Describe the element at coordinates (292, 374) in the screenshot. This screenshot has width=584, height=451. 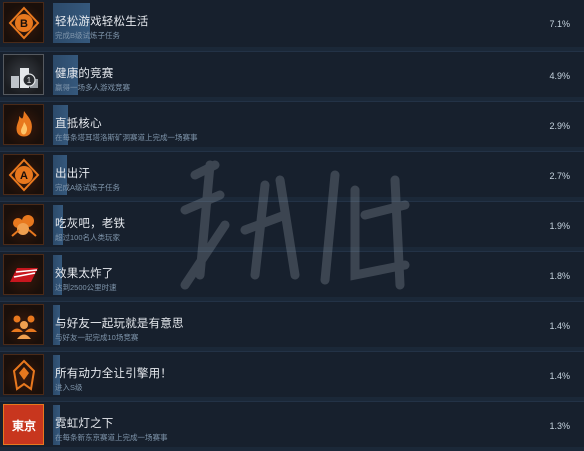
I see `achievement-row: 所有动力全让引擎用！ 进入S级 1.4%` at that location.